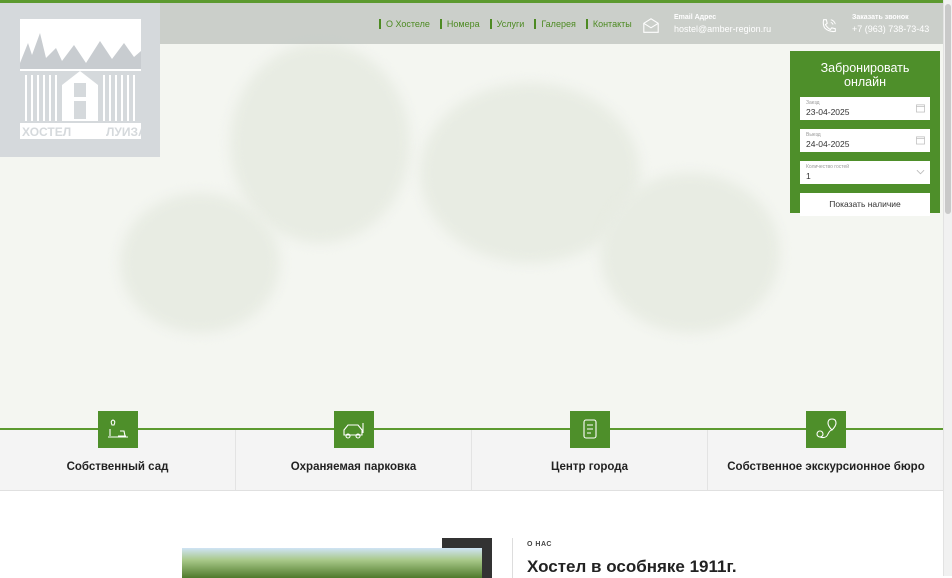  Describe the element at coordinates (826, 467) in the screenshot. I see `feature-title: Собственное экскурсионное бюро` at that location.